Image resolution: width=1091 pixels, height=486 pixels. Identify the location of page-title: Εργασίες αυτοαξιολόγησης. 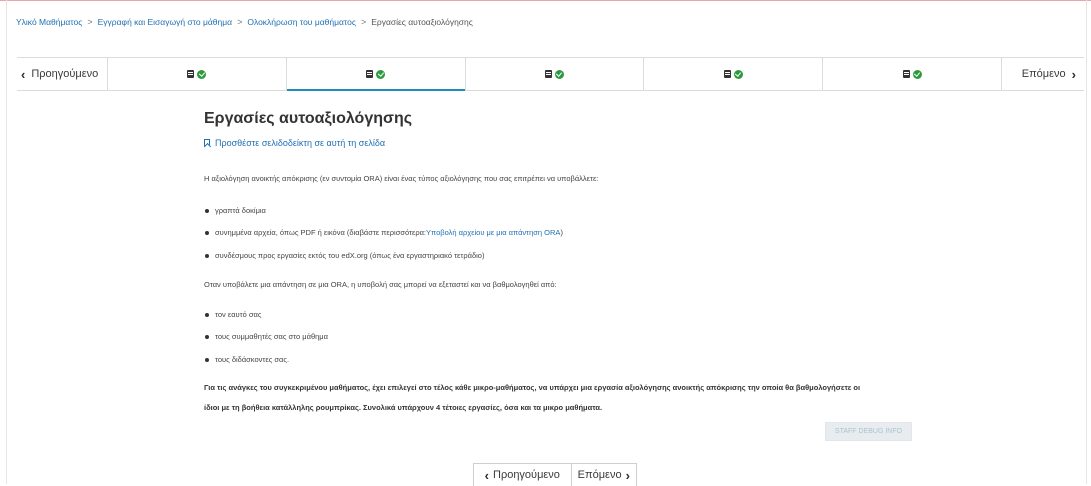
(308, 118).